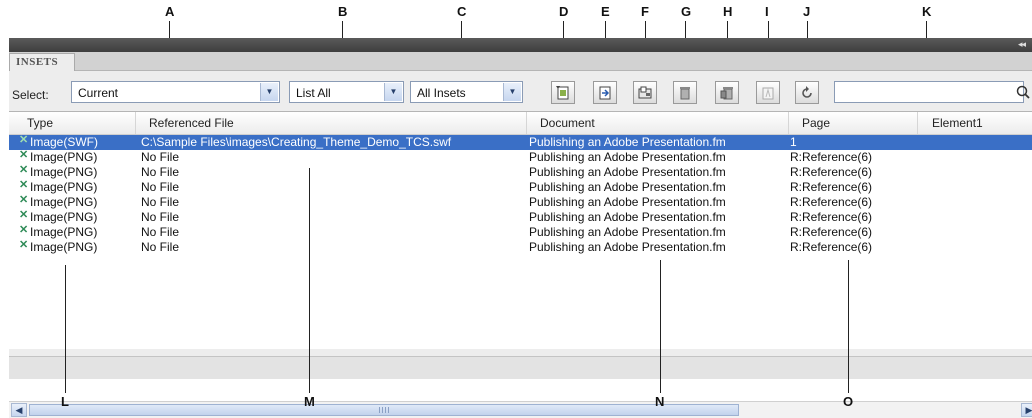  Describe the element at coordinates (72, 123) in the screenshot. I see `column-header-type: Type` at that location.